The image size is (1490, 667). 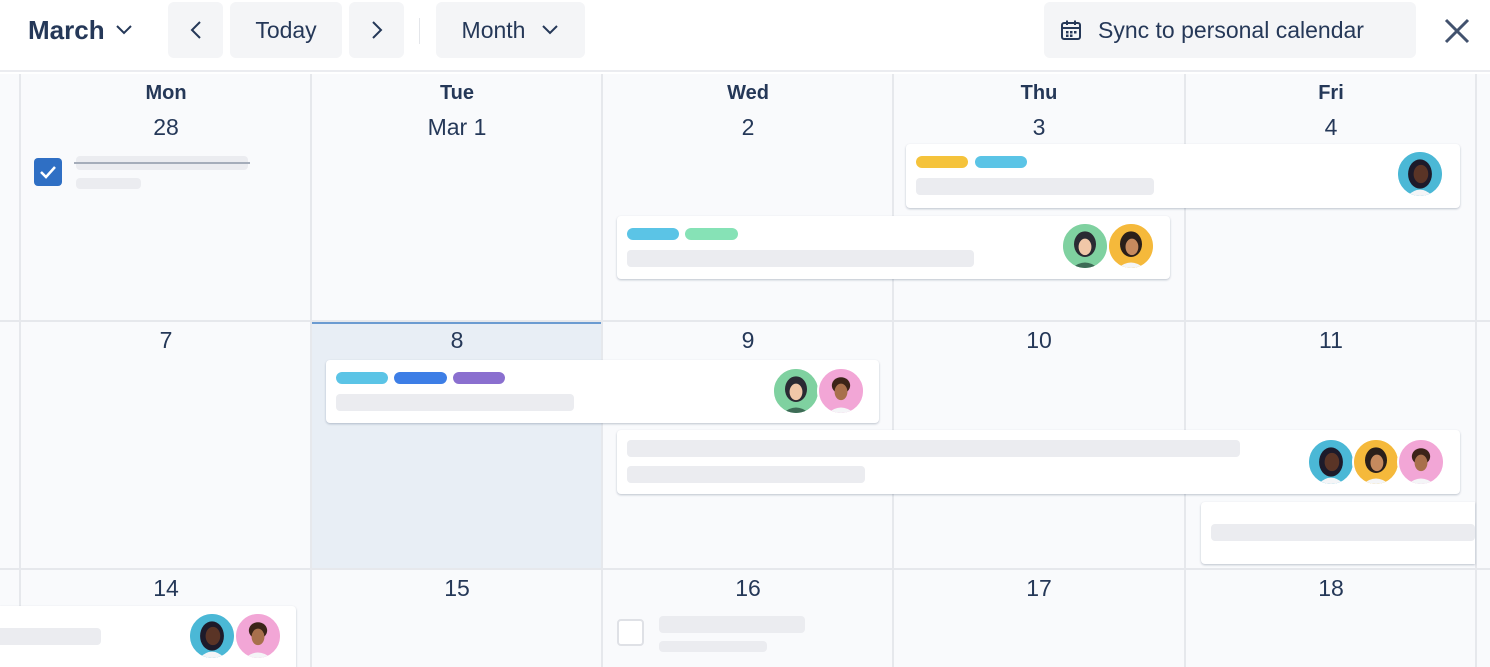 I want to click on sync-button-label: Sync to personal calendar, so click(x=1231, y=29).